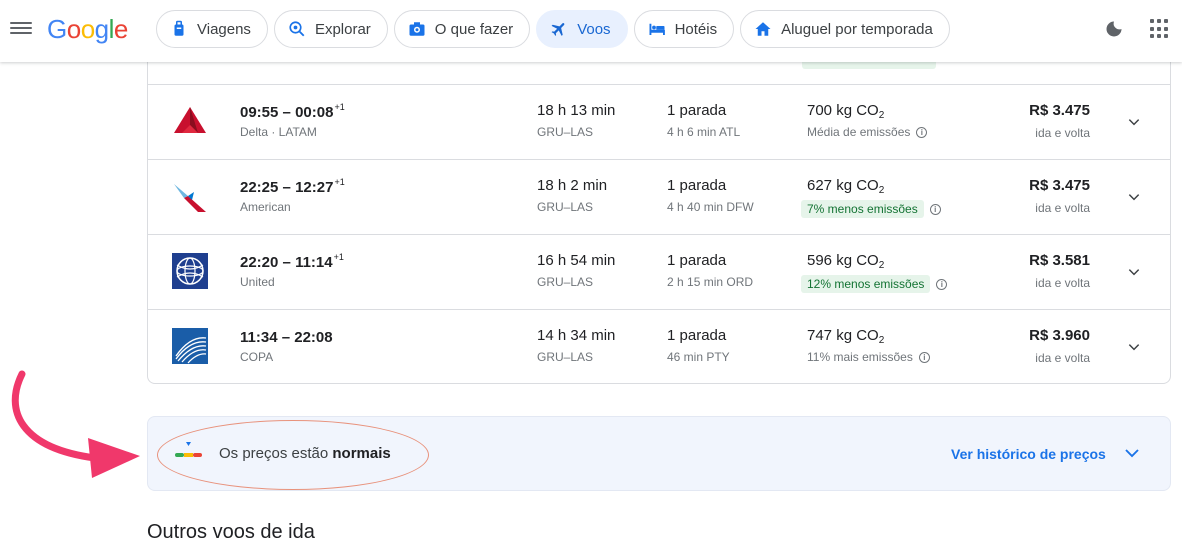  I want to click on flight-times: 22:25 – 12:27+1, so click(292, 186).